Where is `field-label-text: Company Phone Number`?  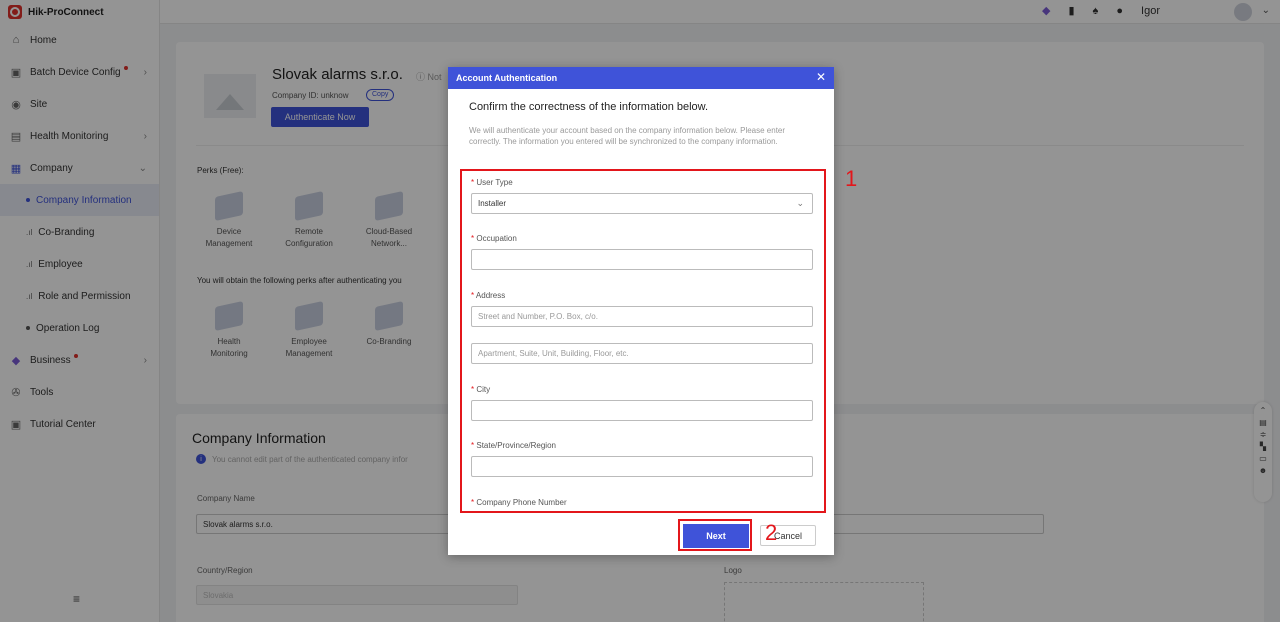
field-label-text: Company Phone Number is located at coordinates (521, 502).